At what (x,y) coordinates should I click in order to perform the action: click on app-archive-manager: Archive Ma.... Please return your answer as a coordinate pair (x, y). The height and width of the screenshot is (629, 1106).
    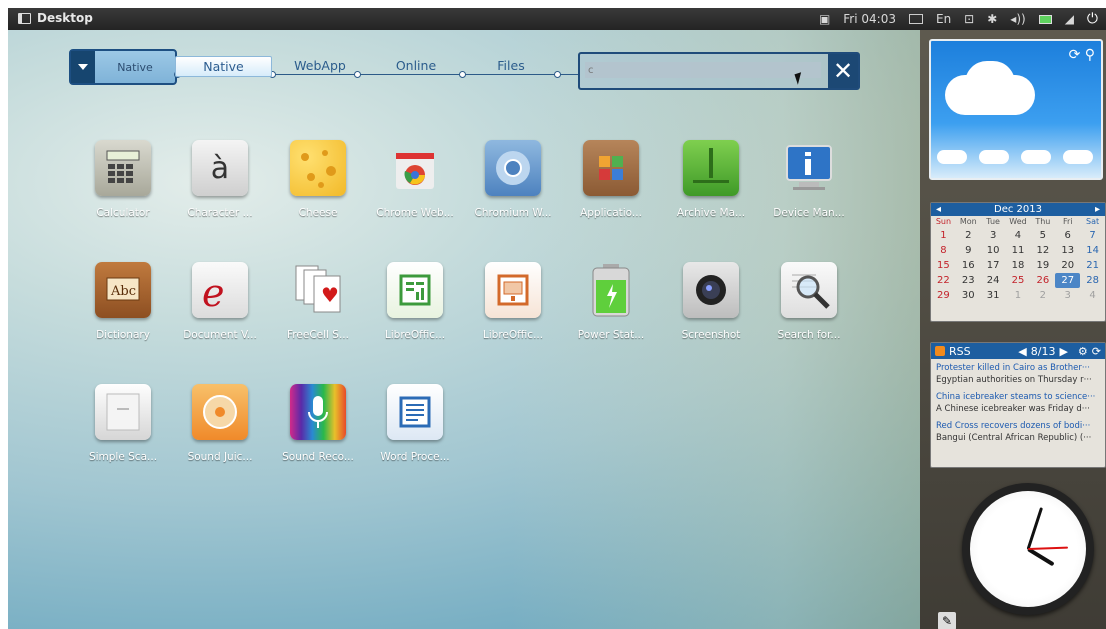
    Looking at the image, I should click on (711, 185).